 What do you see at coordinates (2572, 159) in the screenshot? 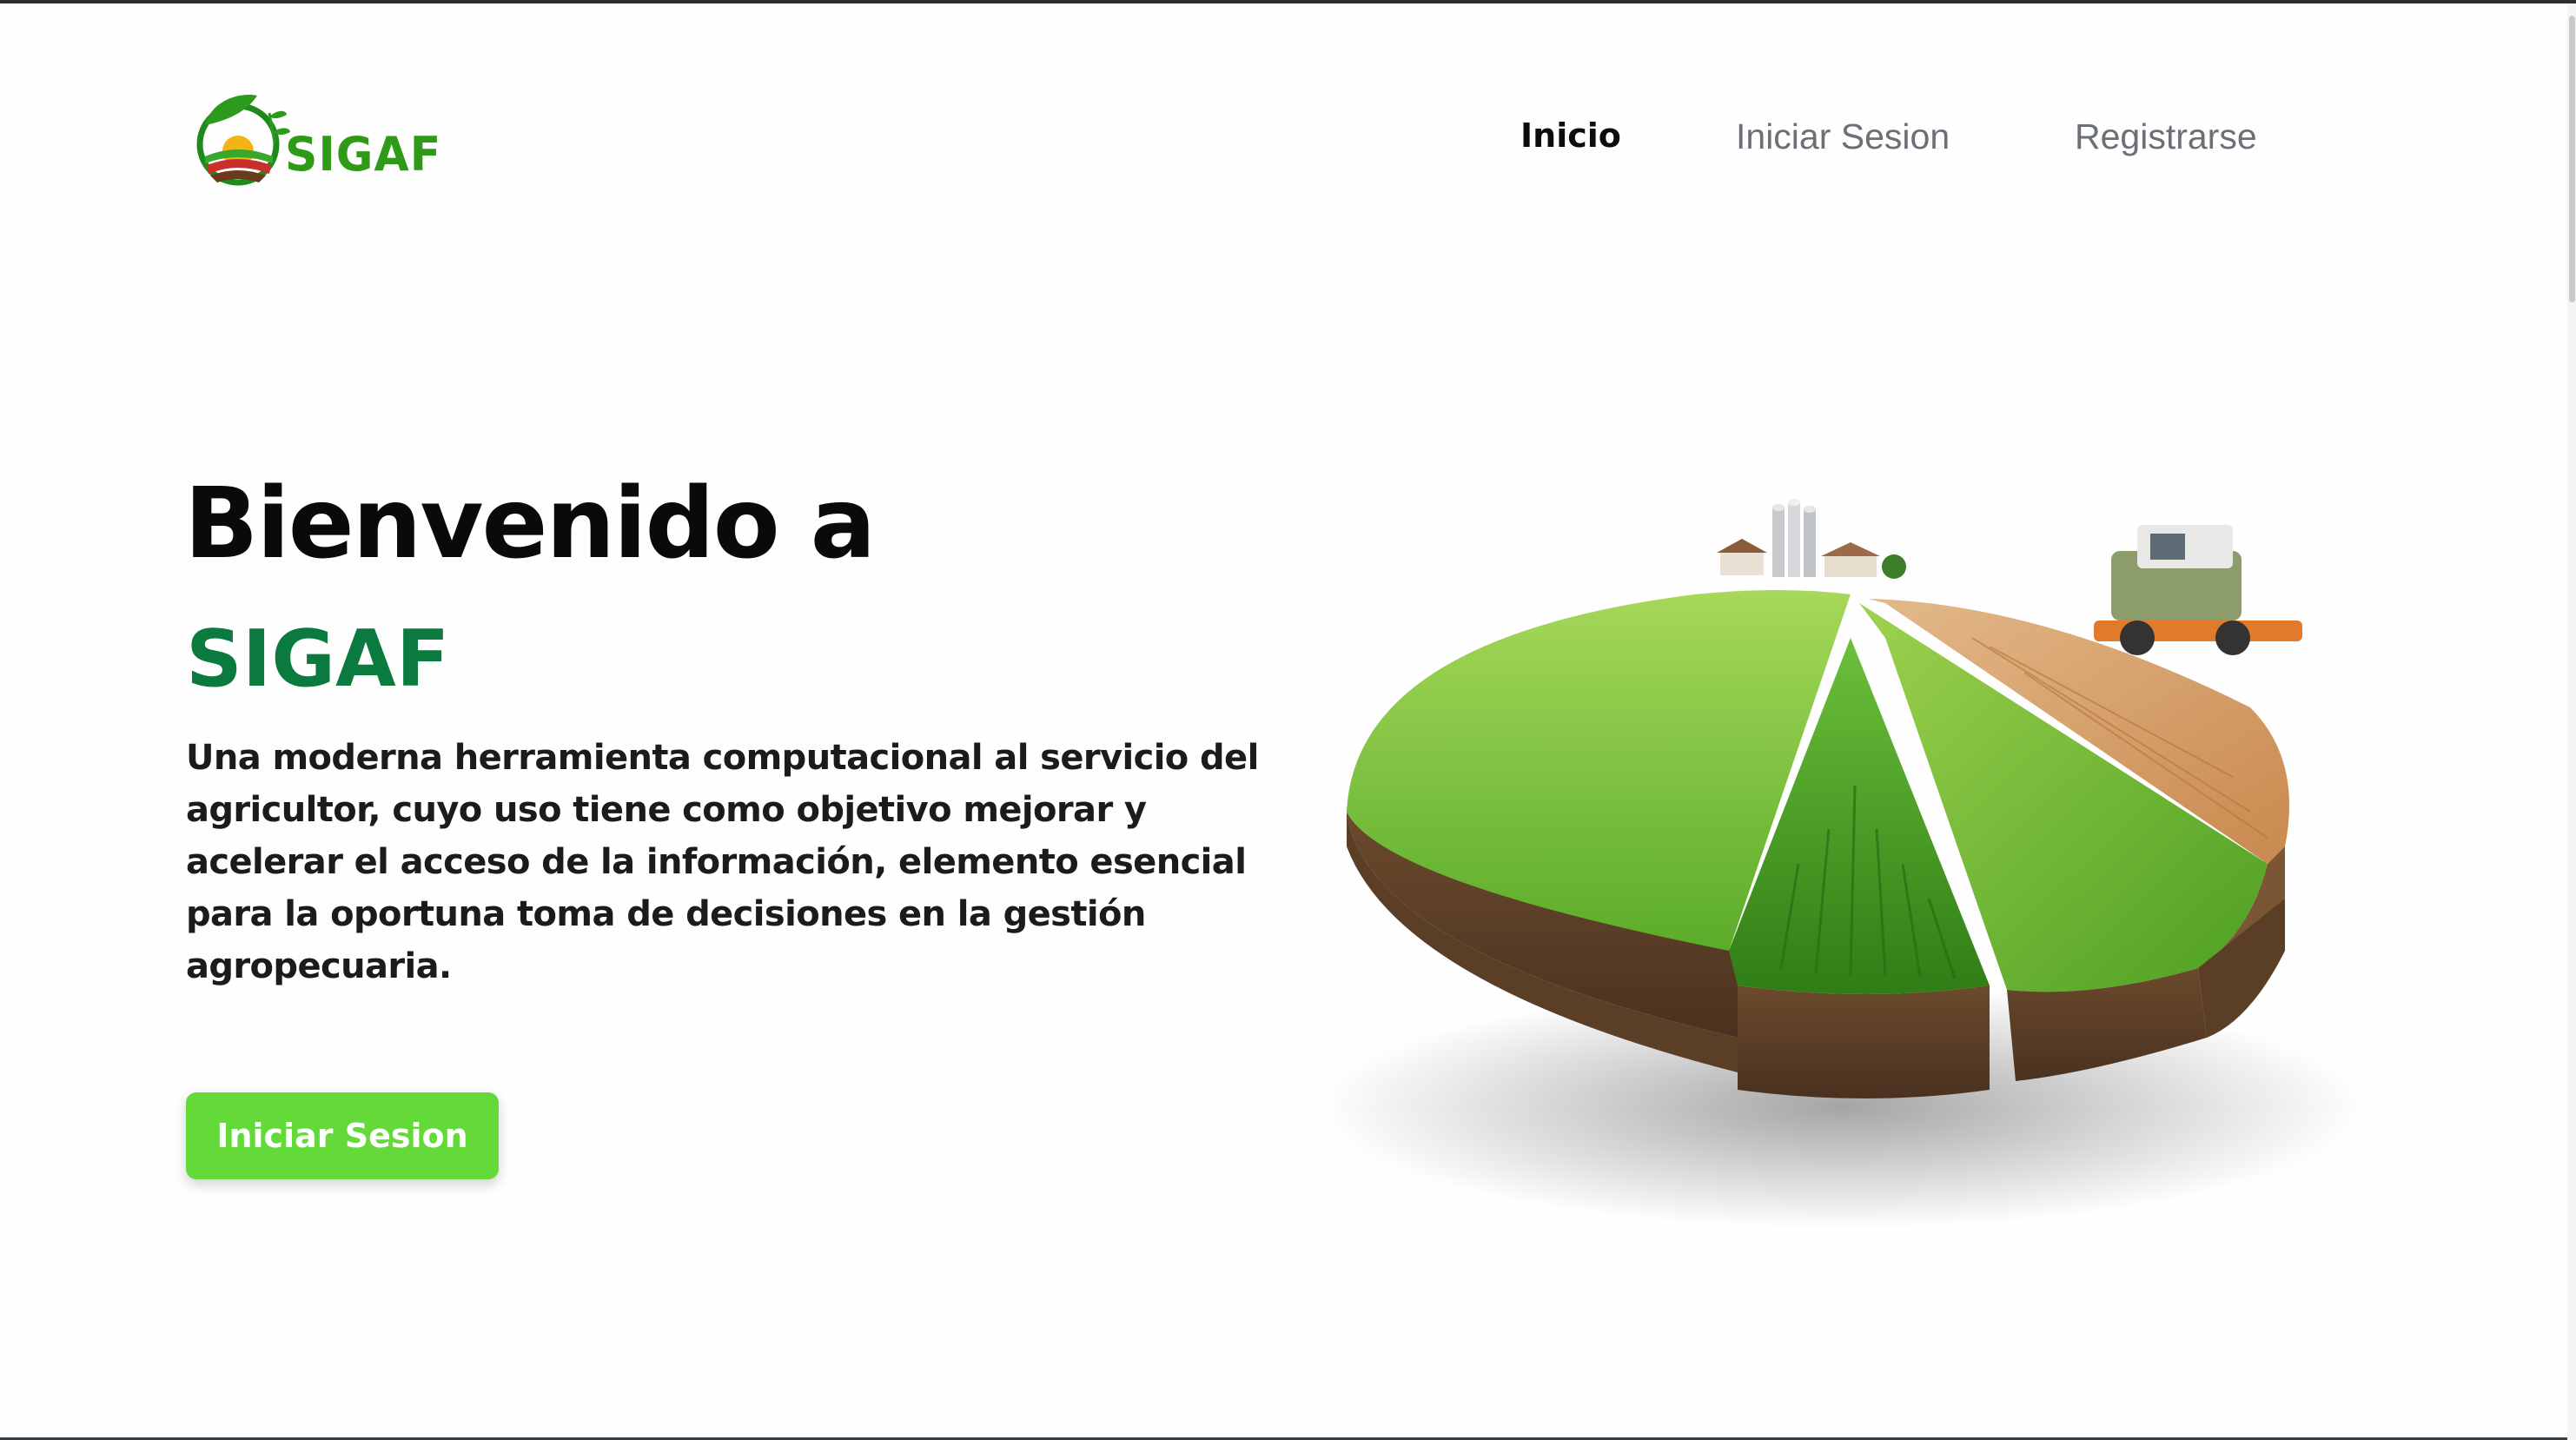
I see `scrollbar-thumb` at bounding box center [2572, 159].